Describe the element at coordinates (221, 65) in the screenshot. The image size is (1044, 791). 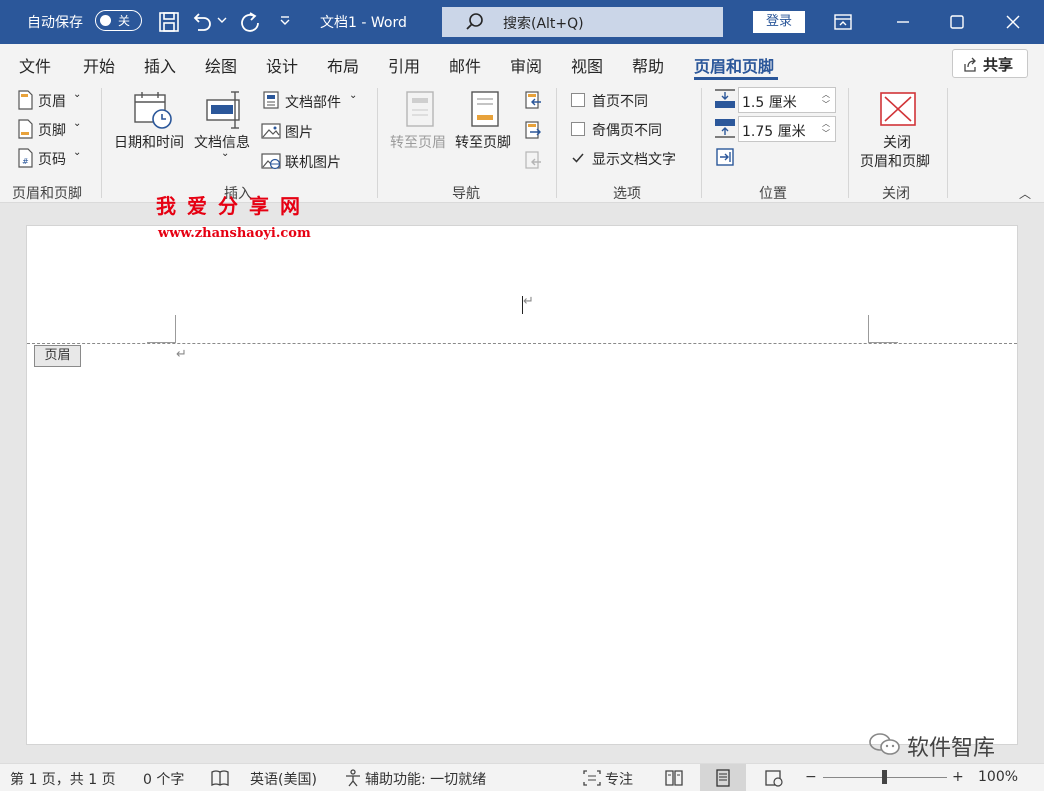
I see `tab-draw: 绘图` at that location.